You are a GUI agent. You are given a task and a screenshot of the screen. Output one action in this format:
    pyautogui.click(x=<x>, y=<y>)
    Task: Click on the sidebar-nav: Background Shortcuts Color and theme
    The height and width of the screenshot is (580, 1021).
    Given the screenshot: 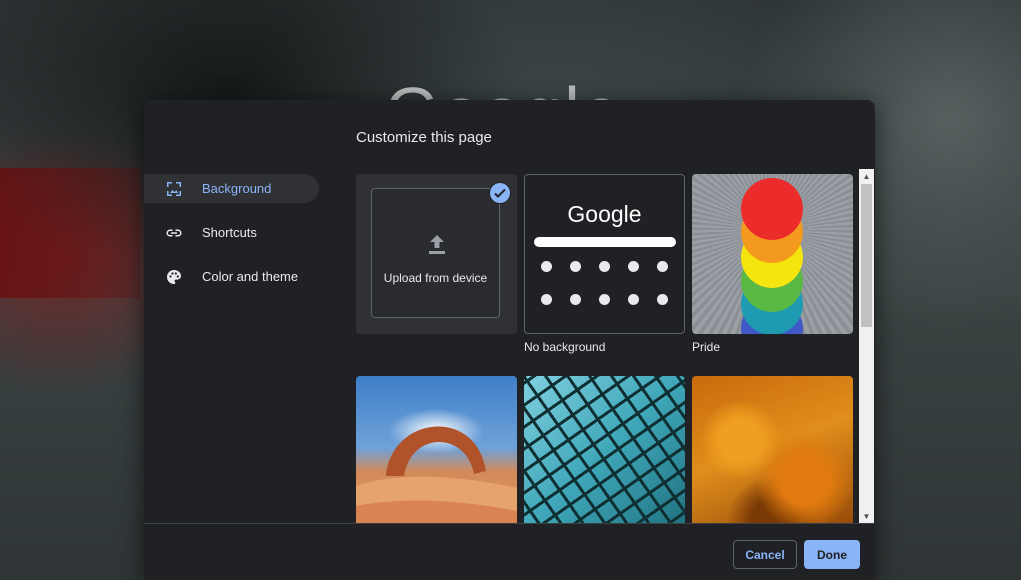 What is the action you would take?
    pyautogui.click(x=234, y=240)
    